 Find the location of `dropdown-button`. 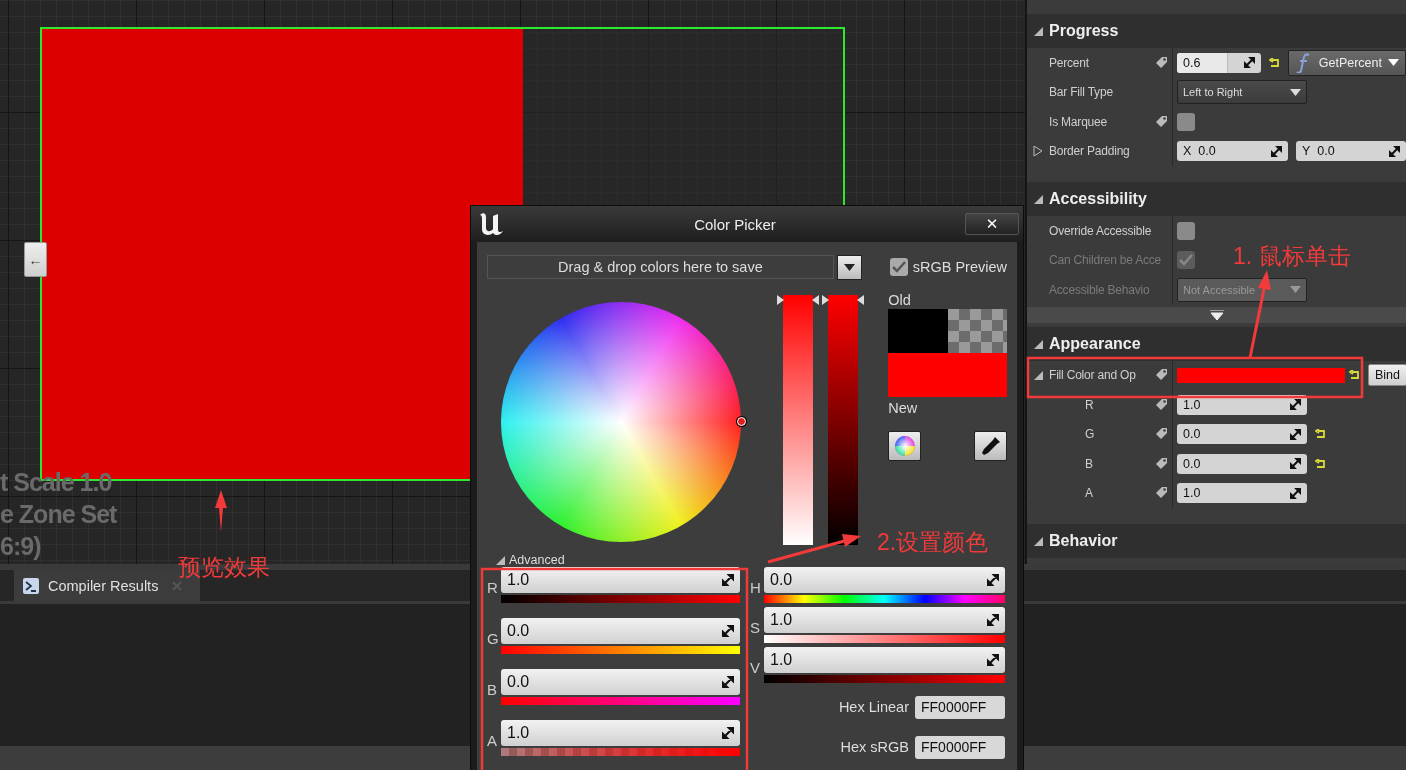

dropdown-button is located at coordinates (849, 267).